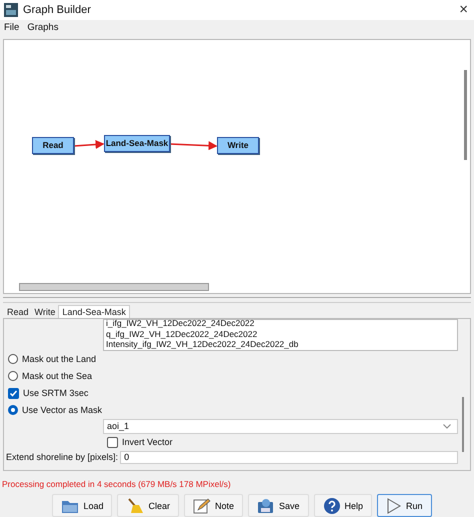 This screenshot has height=517, width=474. Describe the element at coordinates (62, 410) in the screenshot. I see `option-label: Use Vector as Mask` at that location.